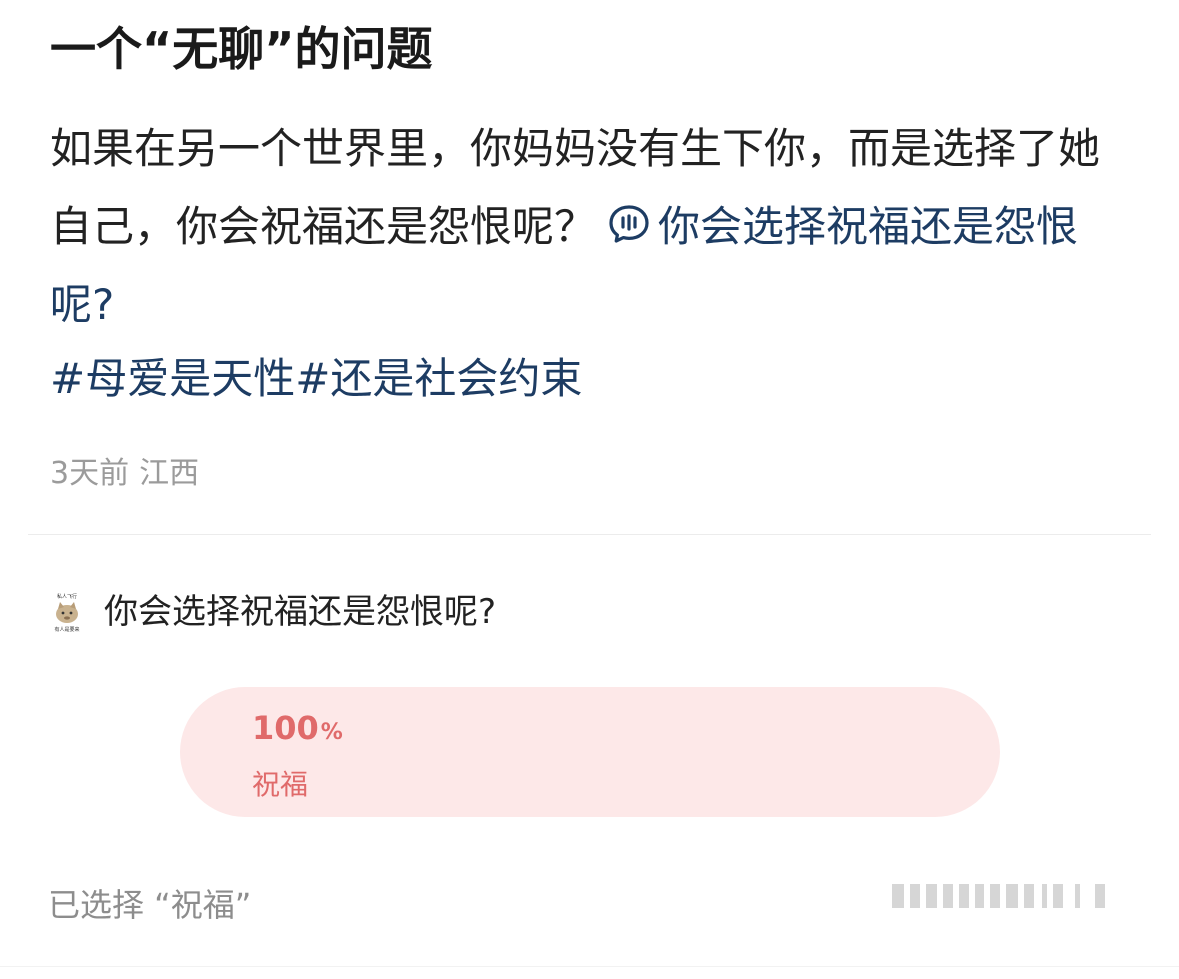 This screenshot has width=1179, height=979. I want to click on post-title: 一个“无聊”的问题, so click(241, 49).